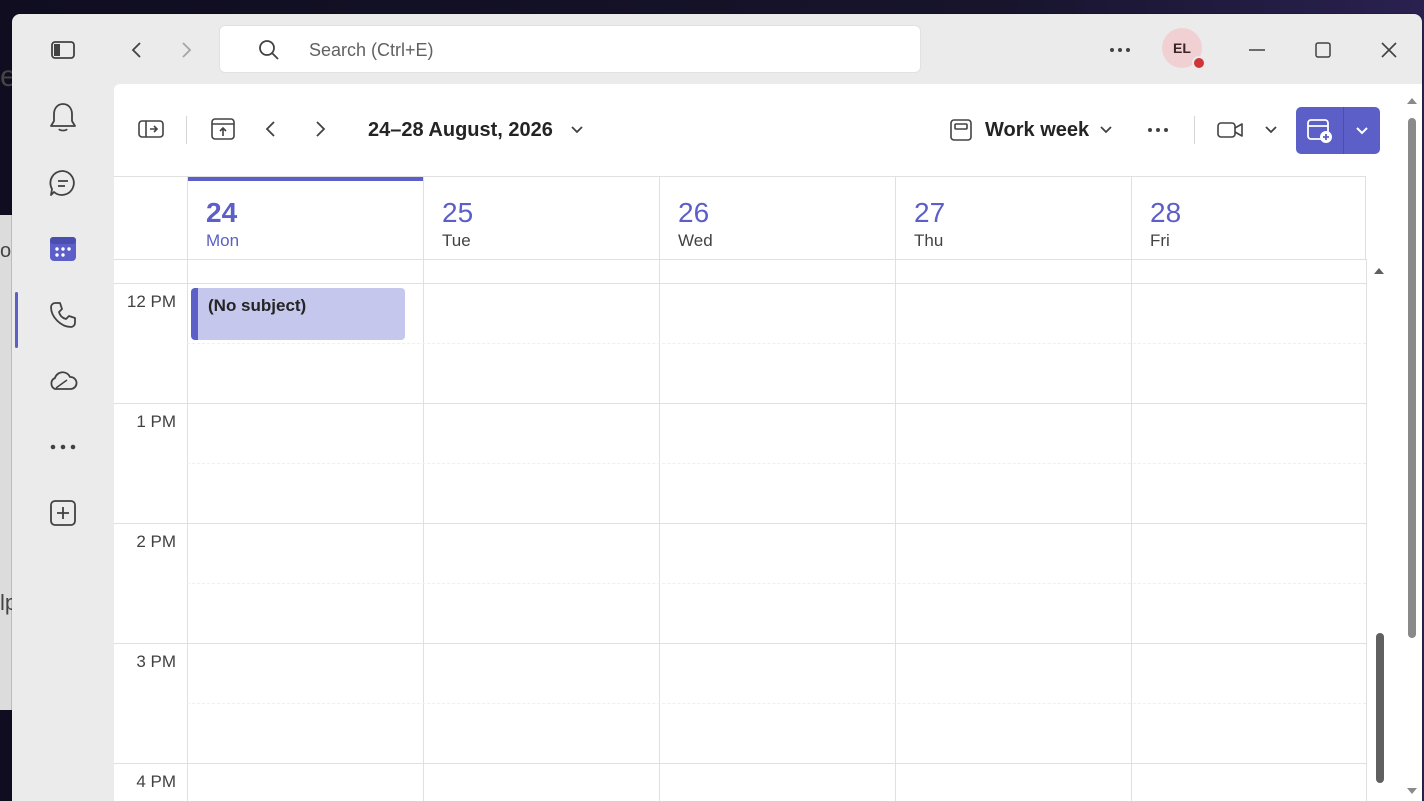  Describe the element at coordinates (695, 240) in the screenshot. I see `day-name: Wed` at that location.